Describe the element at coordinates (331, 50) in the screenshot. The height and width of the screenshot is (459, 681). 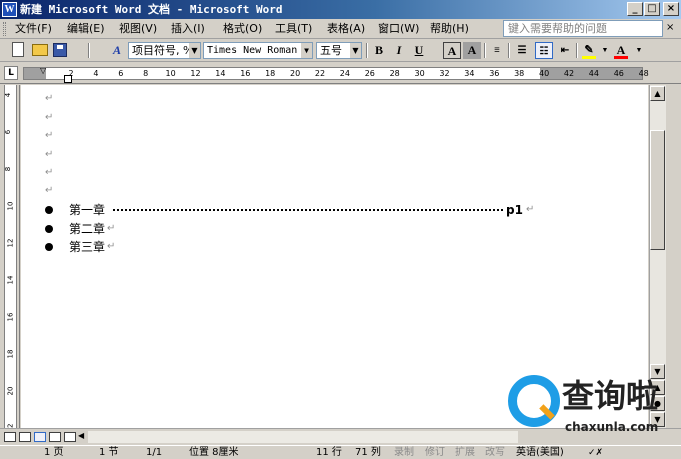
I see `font-size-value: 五号` at that location.